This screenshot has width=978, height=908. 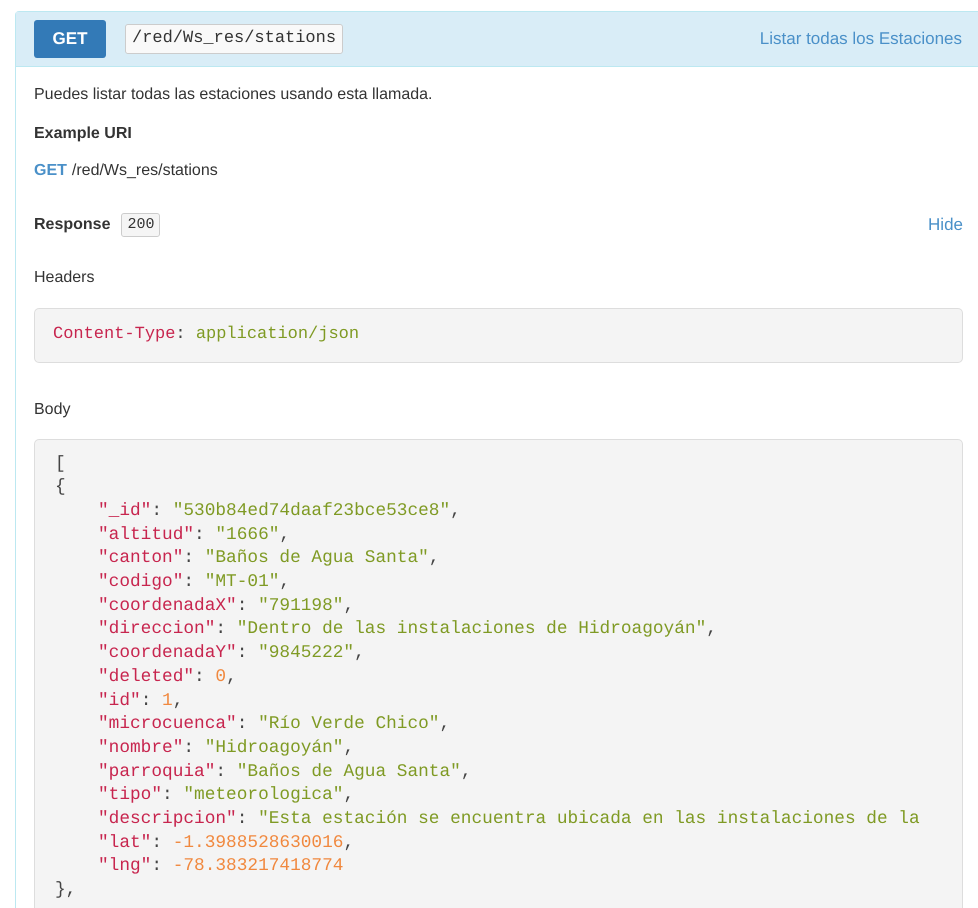 What do you see at coordinates (509, 820) in the screenshot?
I see `code-line: "descripcion": "Esta estación se encuentra ubicada en las instalaciones de la` at bounding box center [509, 820].